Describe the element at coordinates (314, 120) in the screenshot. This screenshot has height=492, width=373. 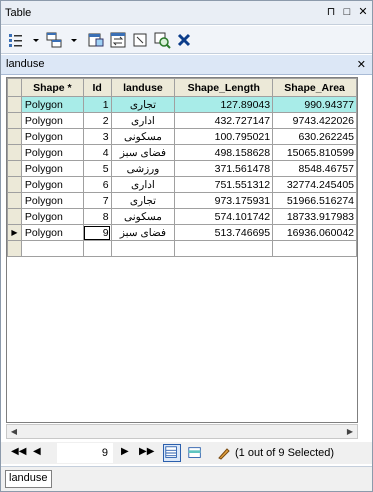
I see `cell-shape-area: 9743.422026` at that location.